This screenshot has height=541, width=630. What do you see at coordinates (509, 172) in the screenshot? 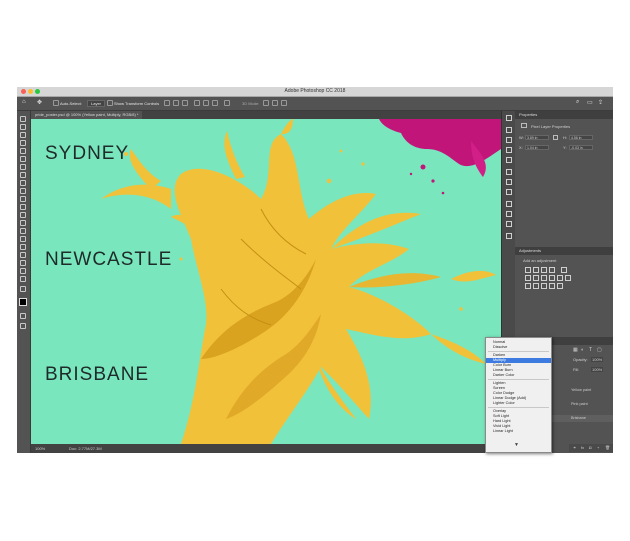
I see `character-panel-icon` at bounding box center [509, 172].